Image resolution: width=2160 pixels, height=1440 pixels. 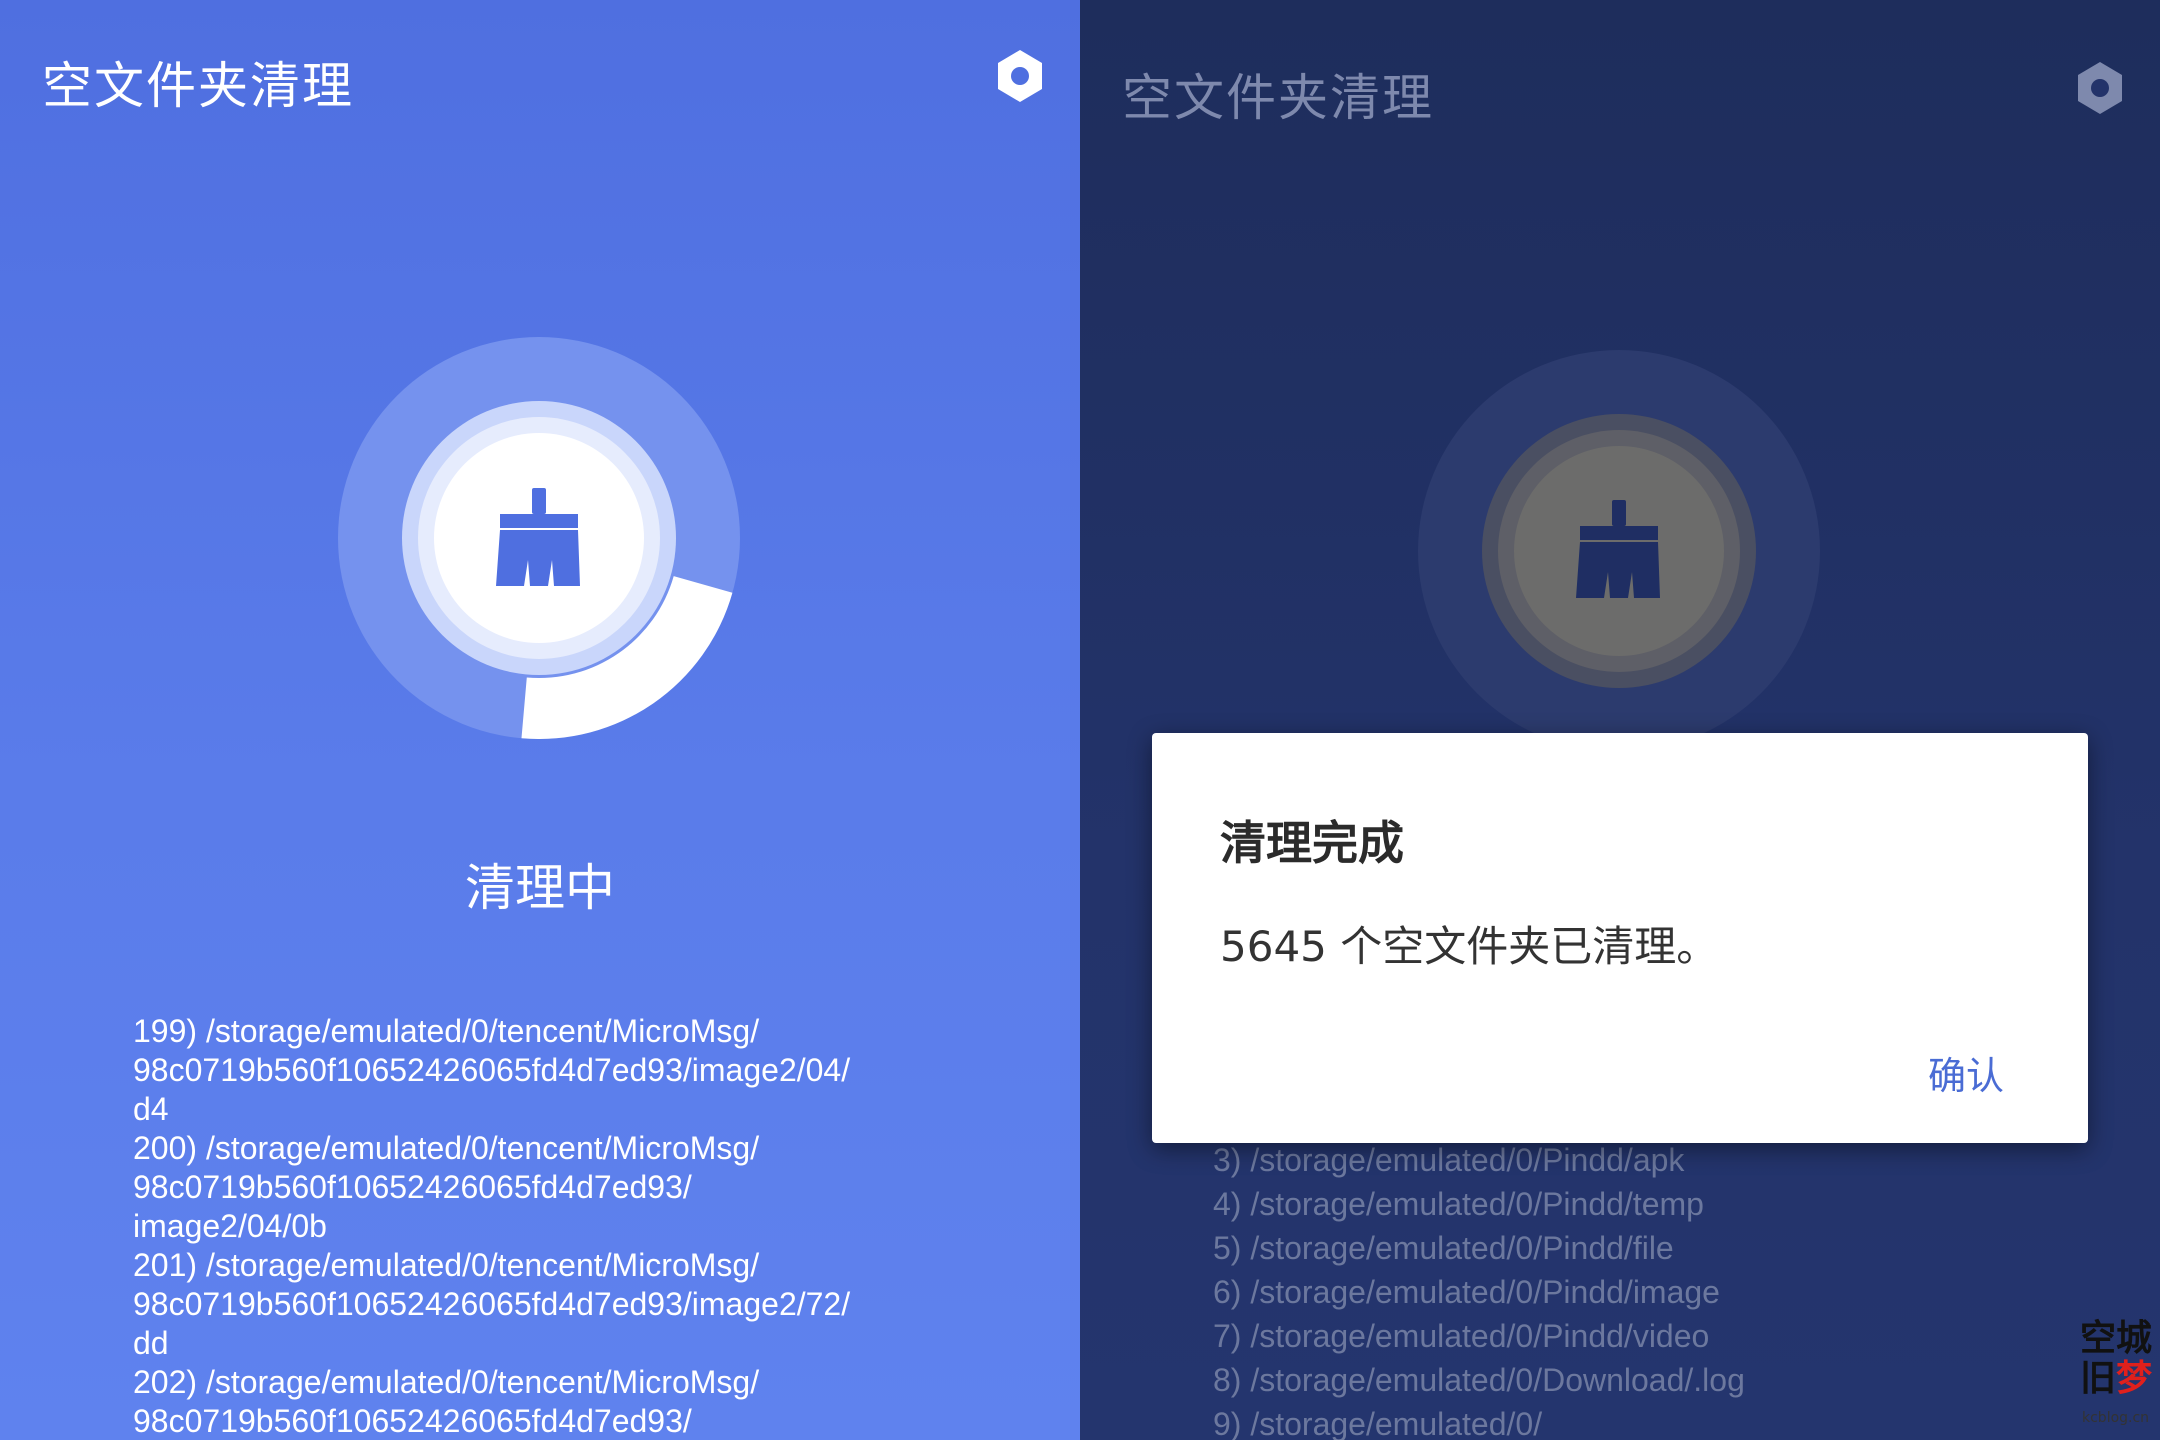 What do you see at coordinates (1469, 946) in the screenshot?
I see `dialog-message: 5645 个空文件夹已清理。` at bounding box center [1469, 946].